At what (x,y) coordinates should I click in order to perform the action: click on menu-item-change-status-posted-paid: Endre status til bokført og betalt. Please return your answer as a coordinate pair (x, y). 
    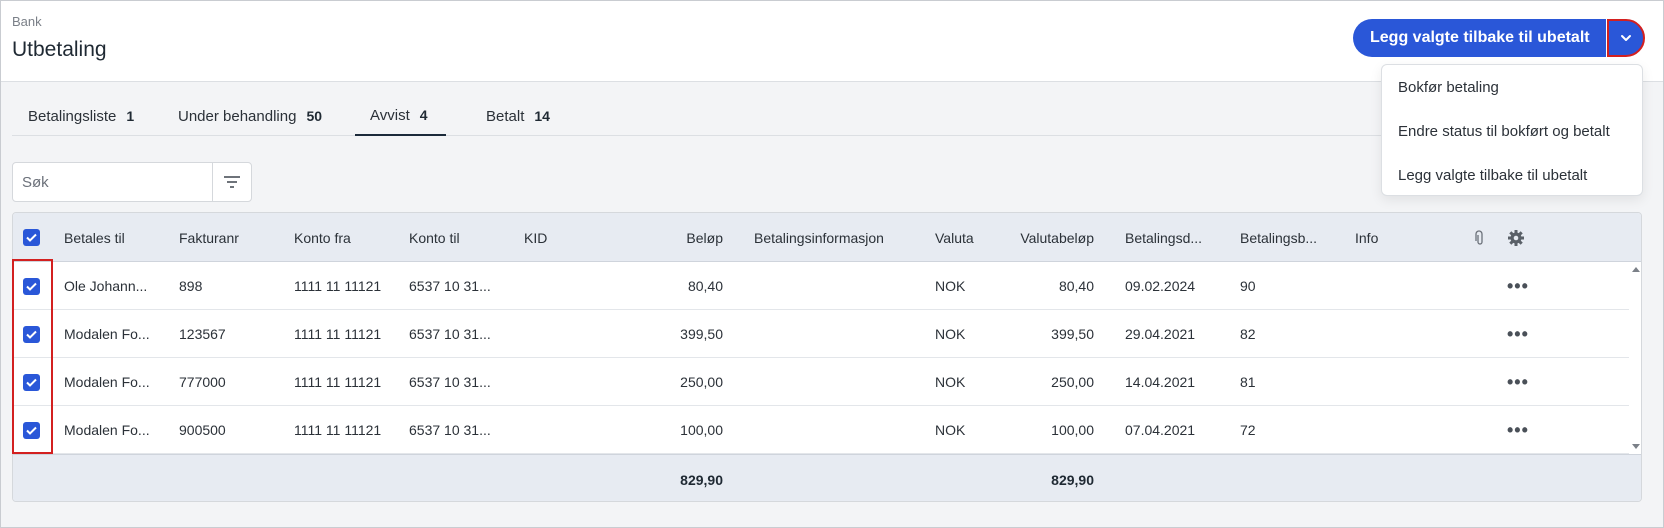
    Looking at the image, I should click on (1512, 131).